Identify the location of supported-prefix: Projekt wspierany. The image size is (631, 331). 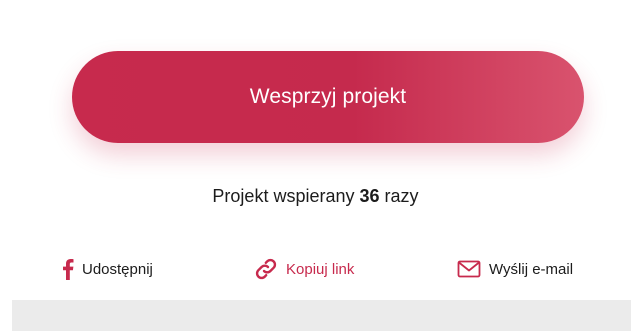
(283, 196).